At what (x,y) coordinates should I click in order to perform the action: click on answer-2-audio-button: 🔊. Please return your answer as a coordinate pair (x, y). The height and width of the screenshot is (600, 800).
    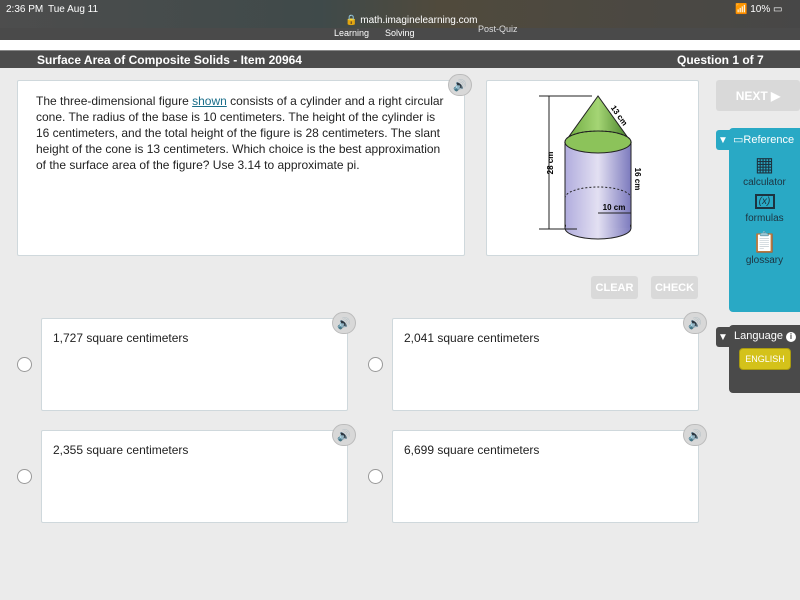
    Looking at the image, I should click on (695, 323).